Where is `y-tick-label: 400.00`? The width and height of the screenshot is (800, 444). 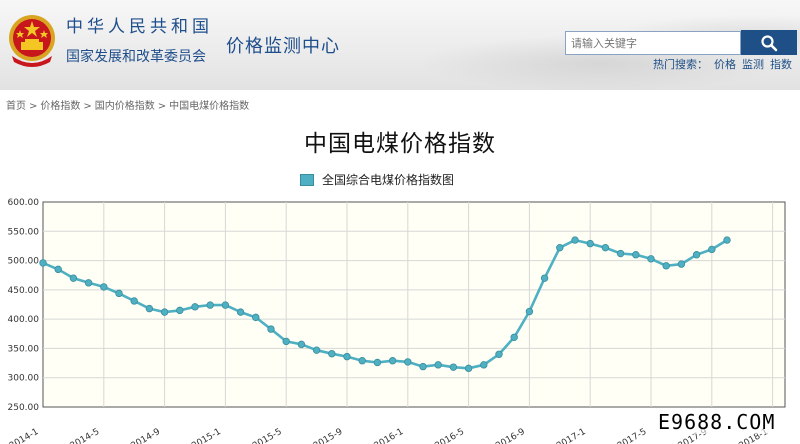 y-tick-label: 400.00 is located at coordinates (24, 320).